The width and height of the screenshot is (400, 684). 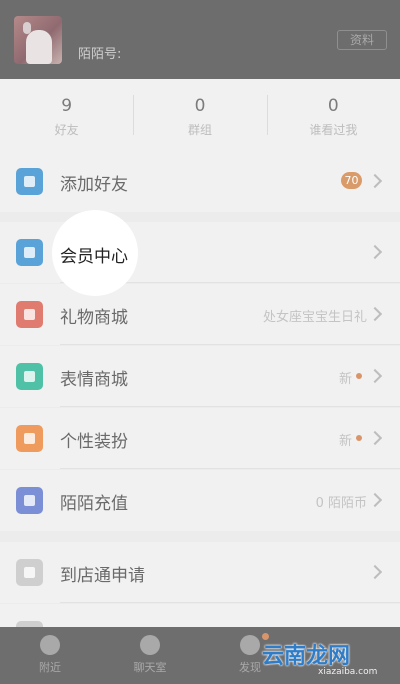 I want to click on menu-item-label: 礼物商城, so click(x=94, y=318).